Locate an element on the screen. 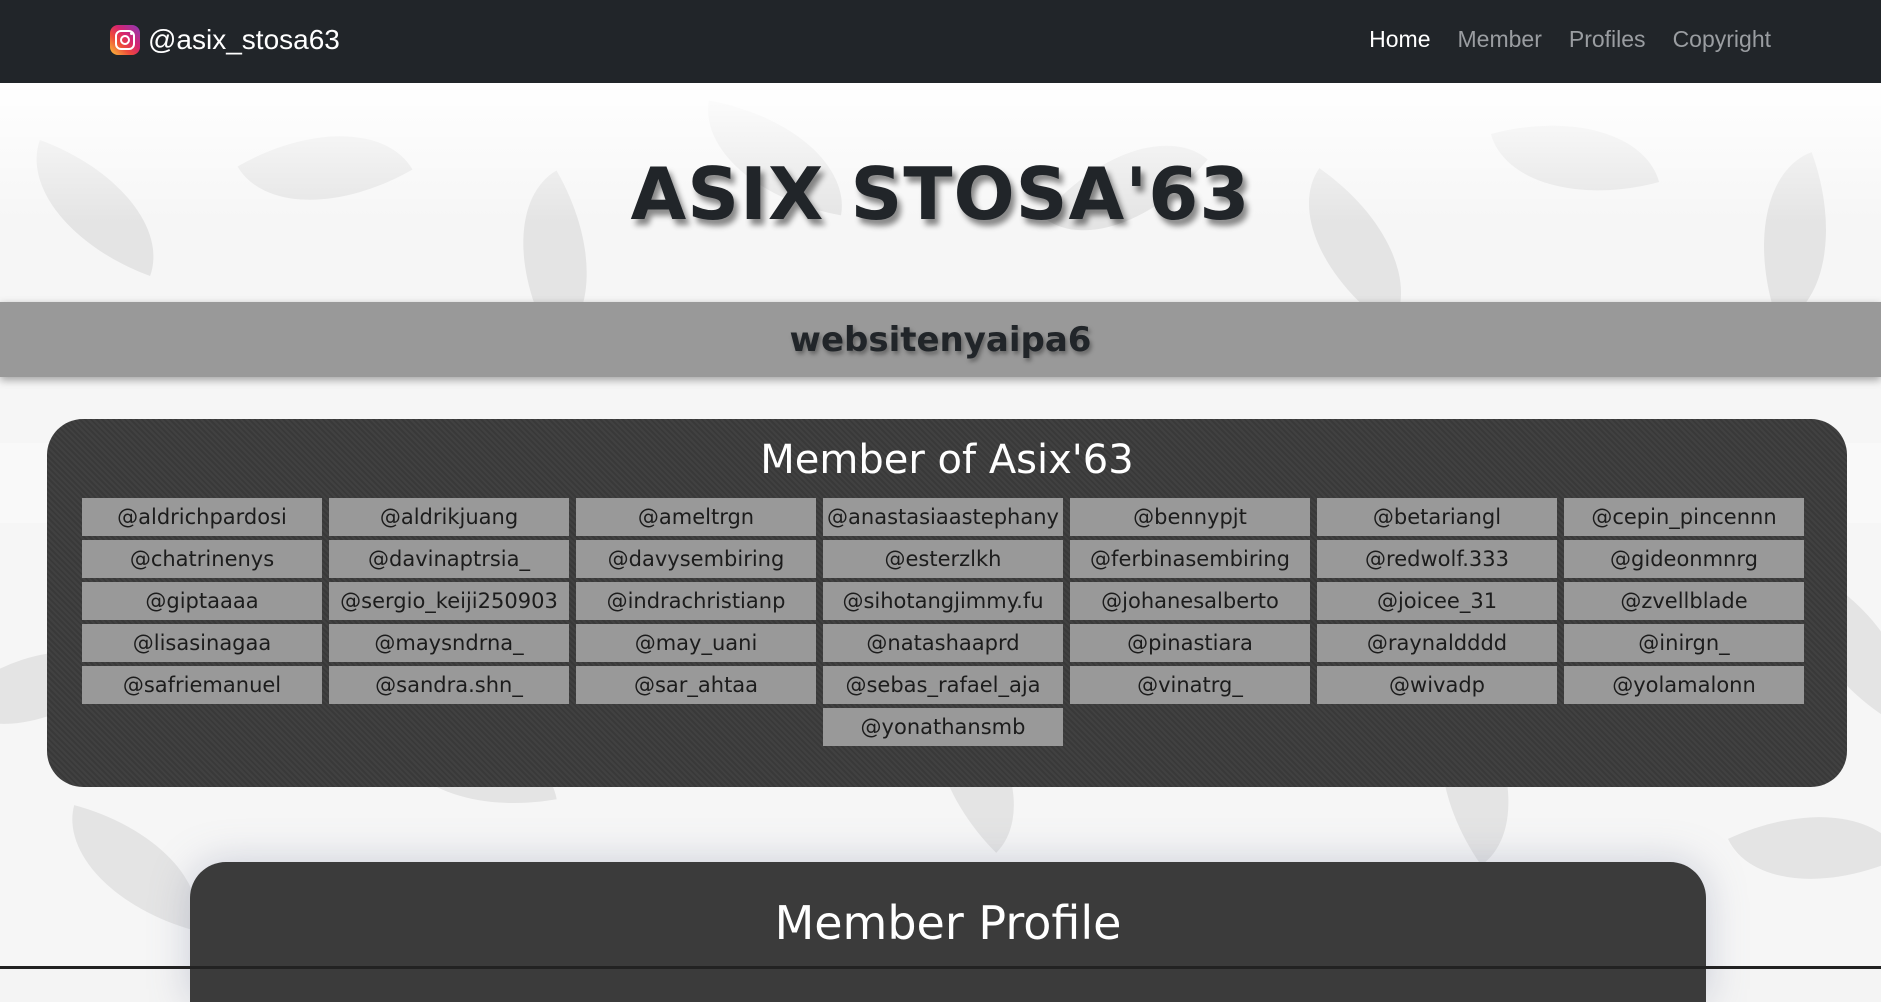 Image resolution: width=1881 pixels, height=1002 pixels. nav-links: Home Member Profiles Copyright is located at coordinates (1570, 39).